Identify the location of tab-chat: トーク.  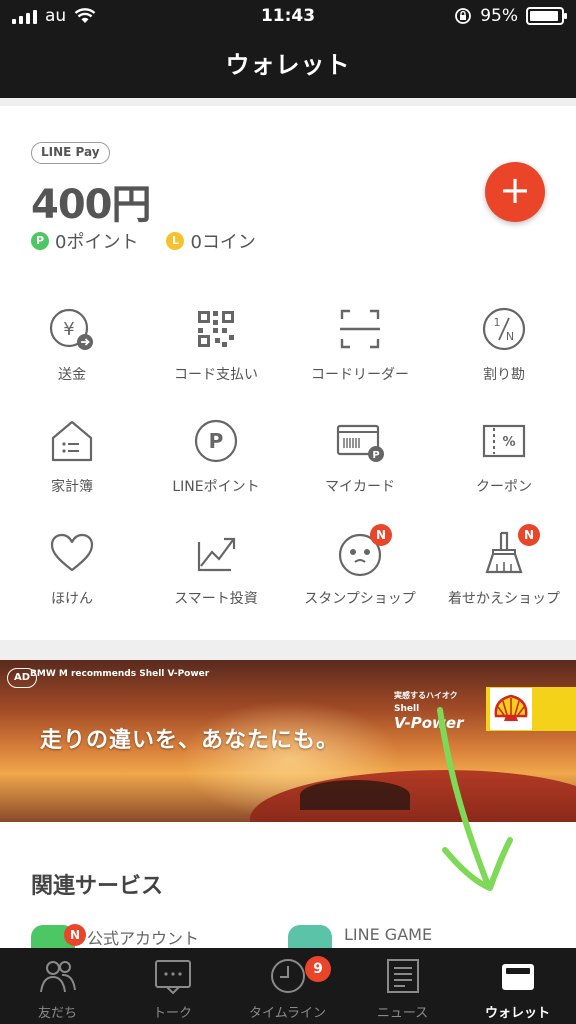
(172, 986).